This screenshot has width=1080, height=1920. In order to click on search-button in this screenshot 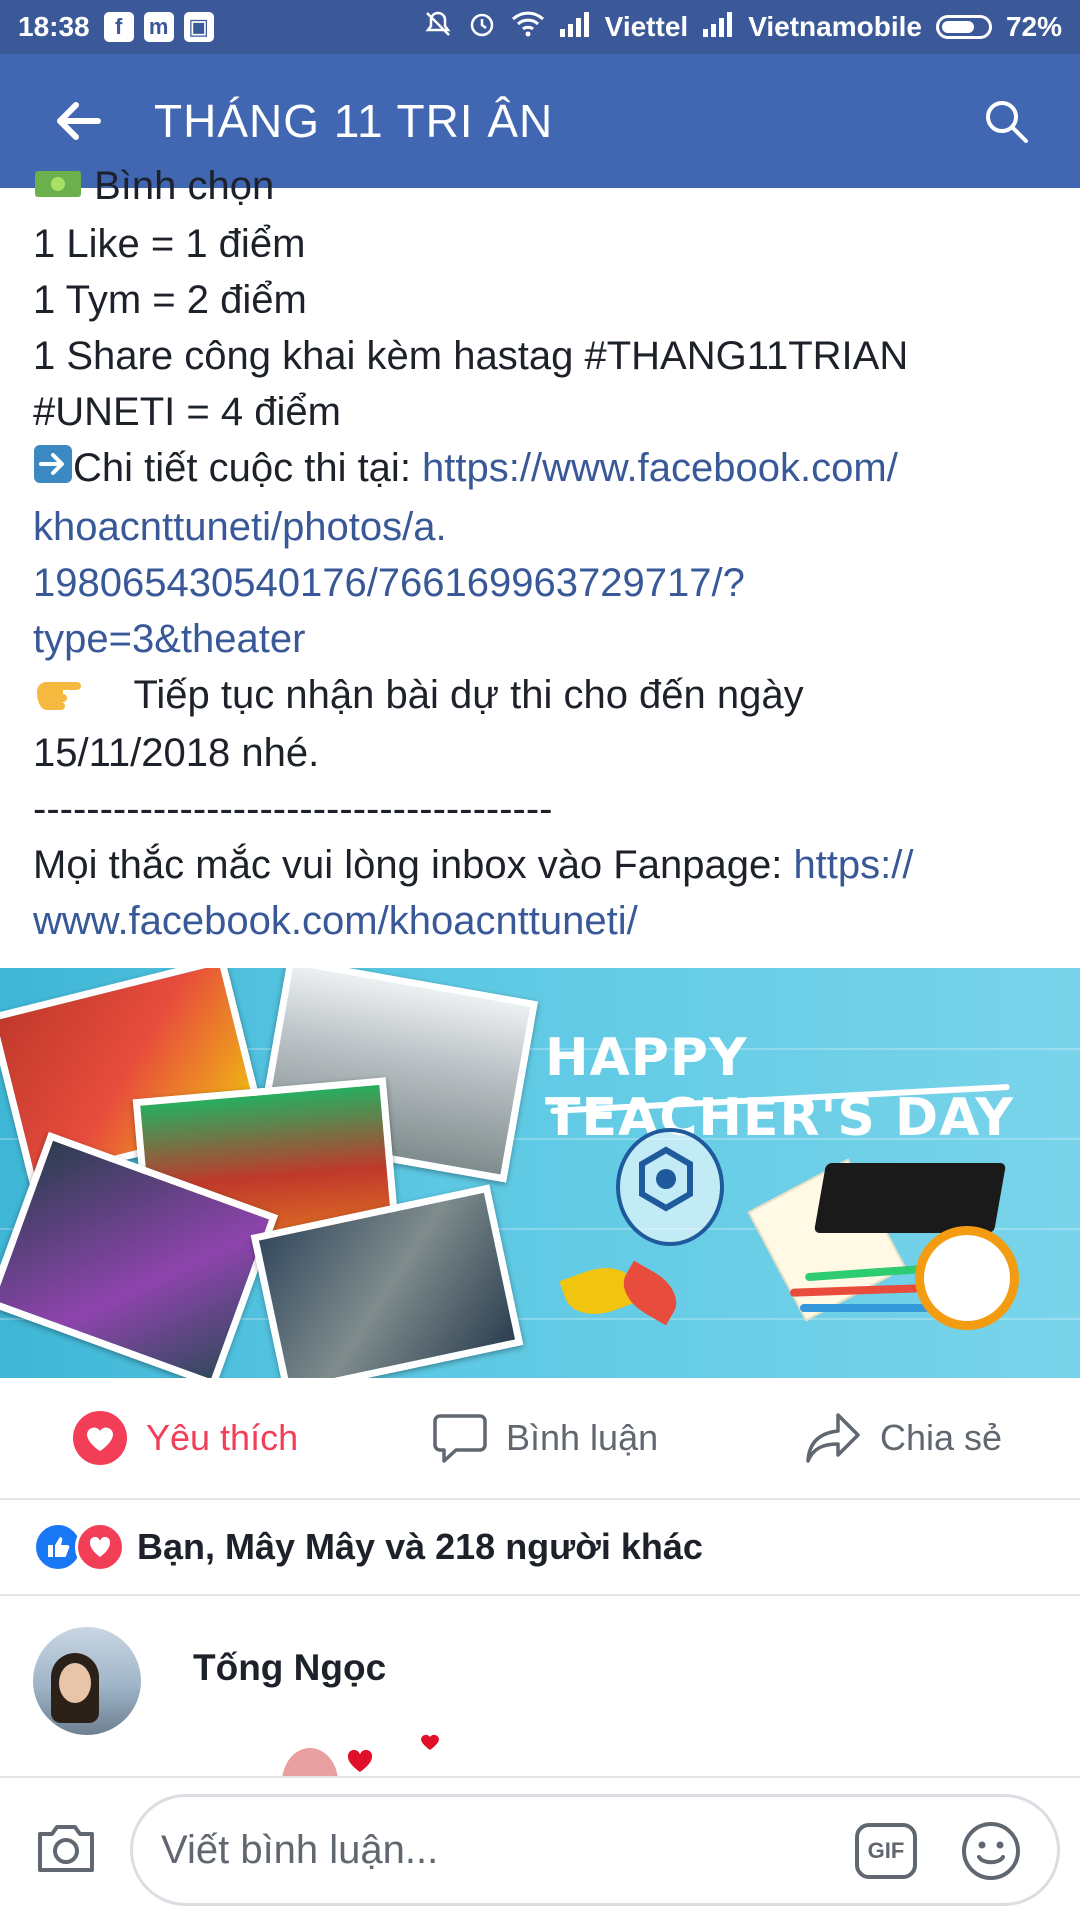, I will do `click(1006, 121)`.